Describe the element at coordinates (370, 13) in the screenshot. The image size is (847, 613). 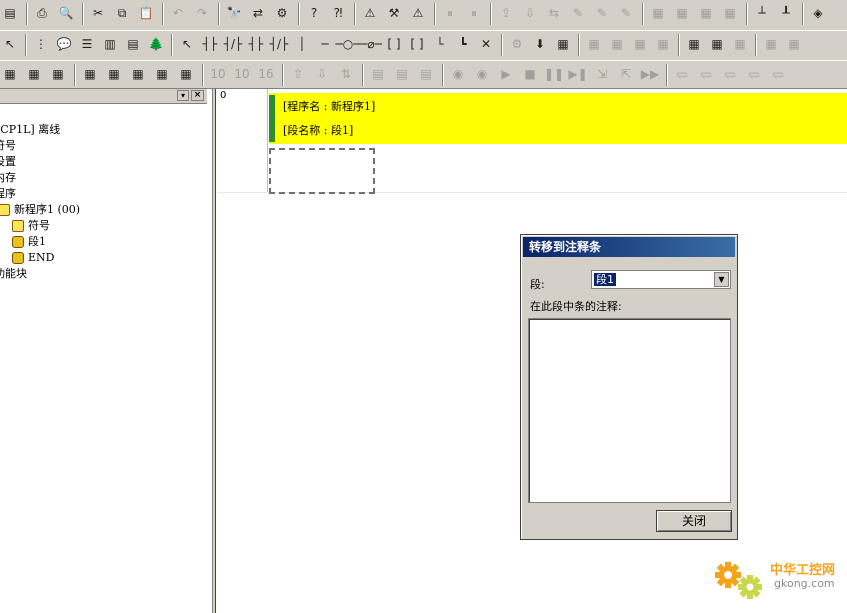
I see `warning-icon: ⚠` at that location.